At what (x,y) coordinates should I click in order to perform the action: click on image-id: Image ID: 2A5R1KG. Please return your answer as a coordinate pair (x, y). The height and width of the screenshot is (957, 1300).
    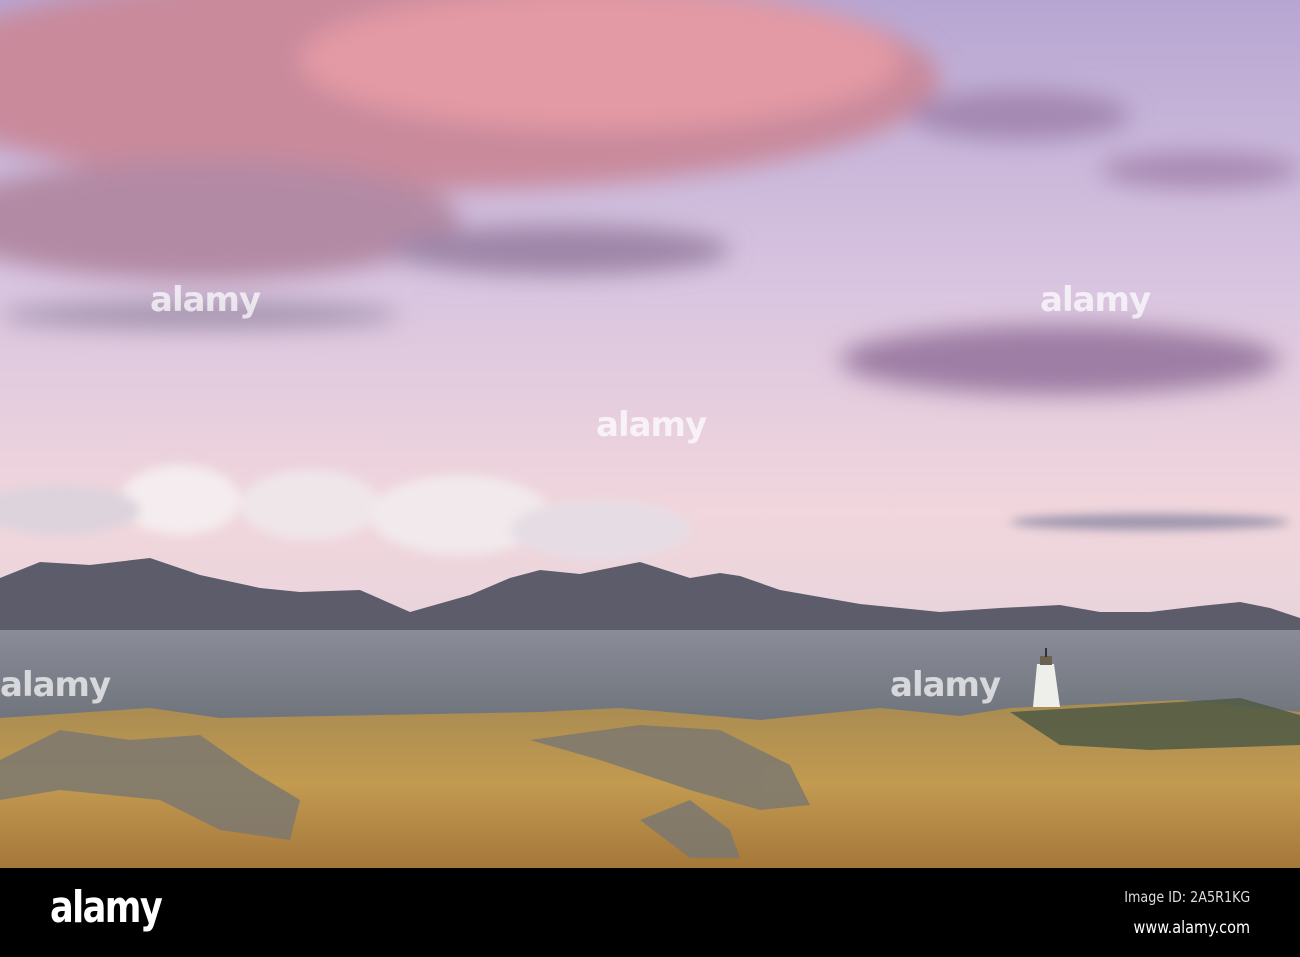
    Looking at the image, I should click on (1186, 897).